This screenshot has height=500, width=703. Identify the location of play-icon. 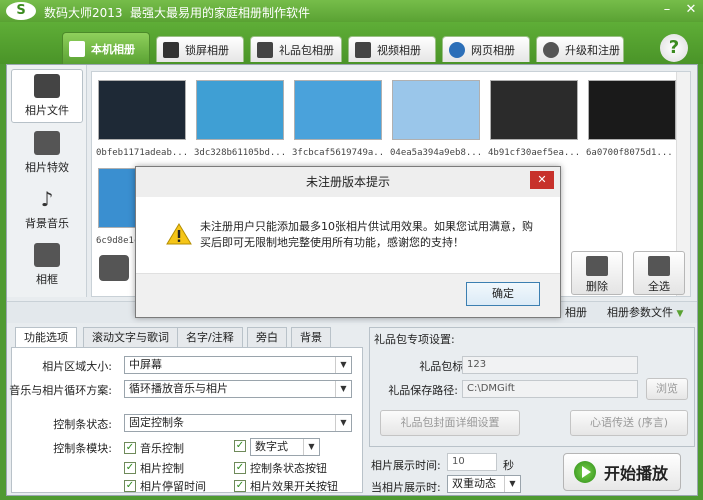
(585, 472).